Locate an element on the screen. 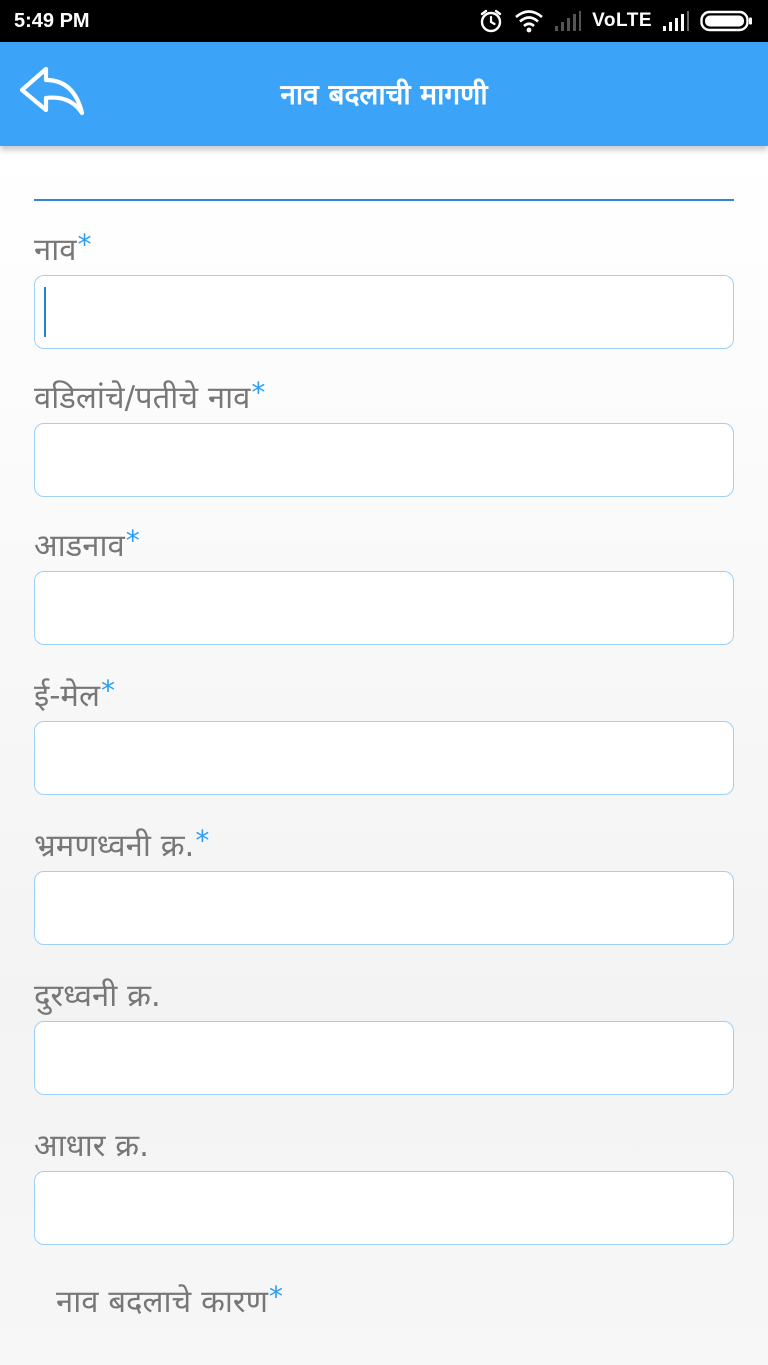  status-bar: 5:49 PM VoLTE is located at coordinates (384, 21).